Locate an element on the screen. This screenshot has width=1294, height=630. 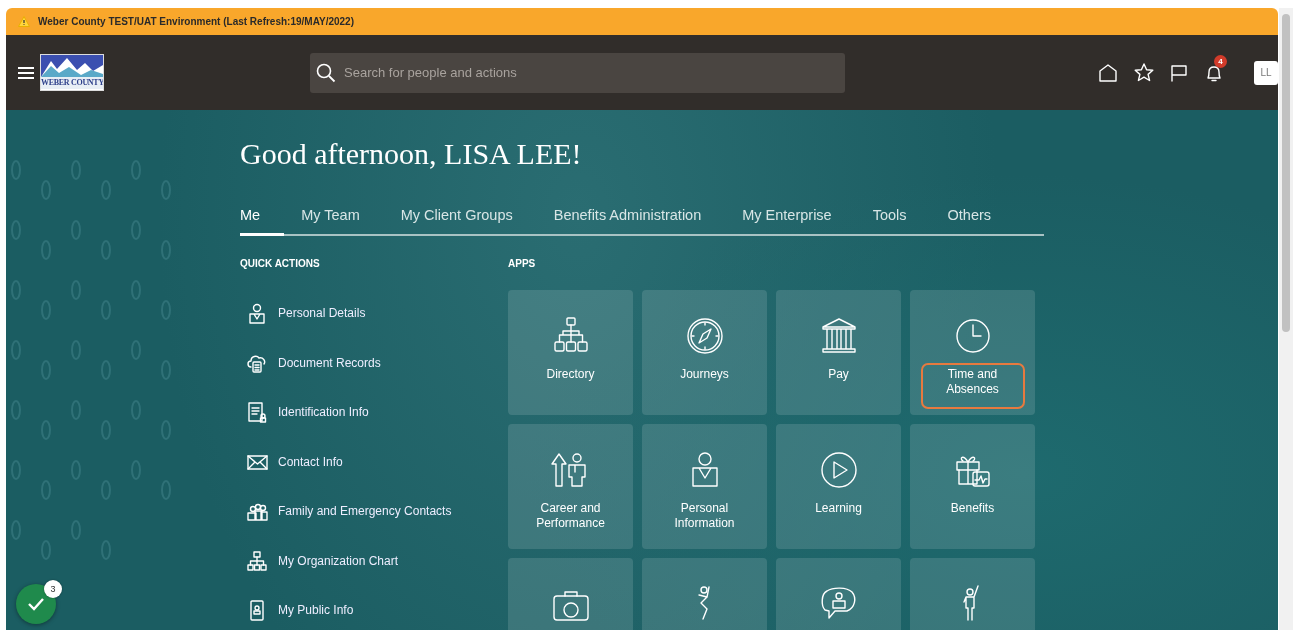
environment-banner-text: Weber County TEST/UAT Environment (Last Refresh:19/MAY/2022) is located at coordinates (196, 21).